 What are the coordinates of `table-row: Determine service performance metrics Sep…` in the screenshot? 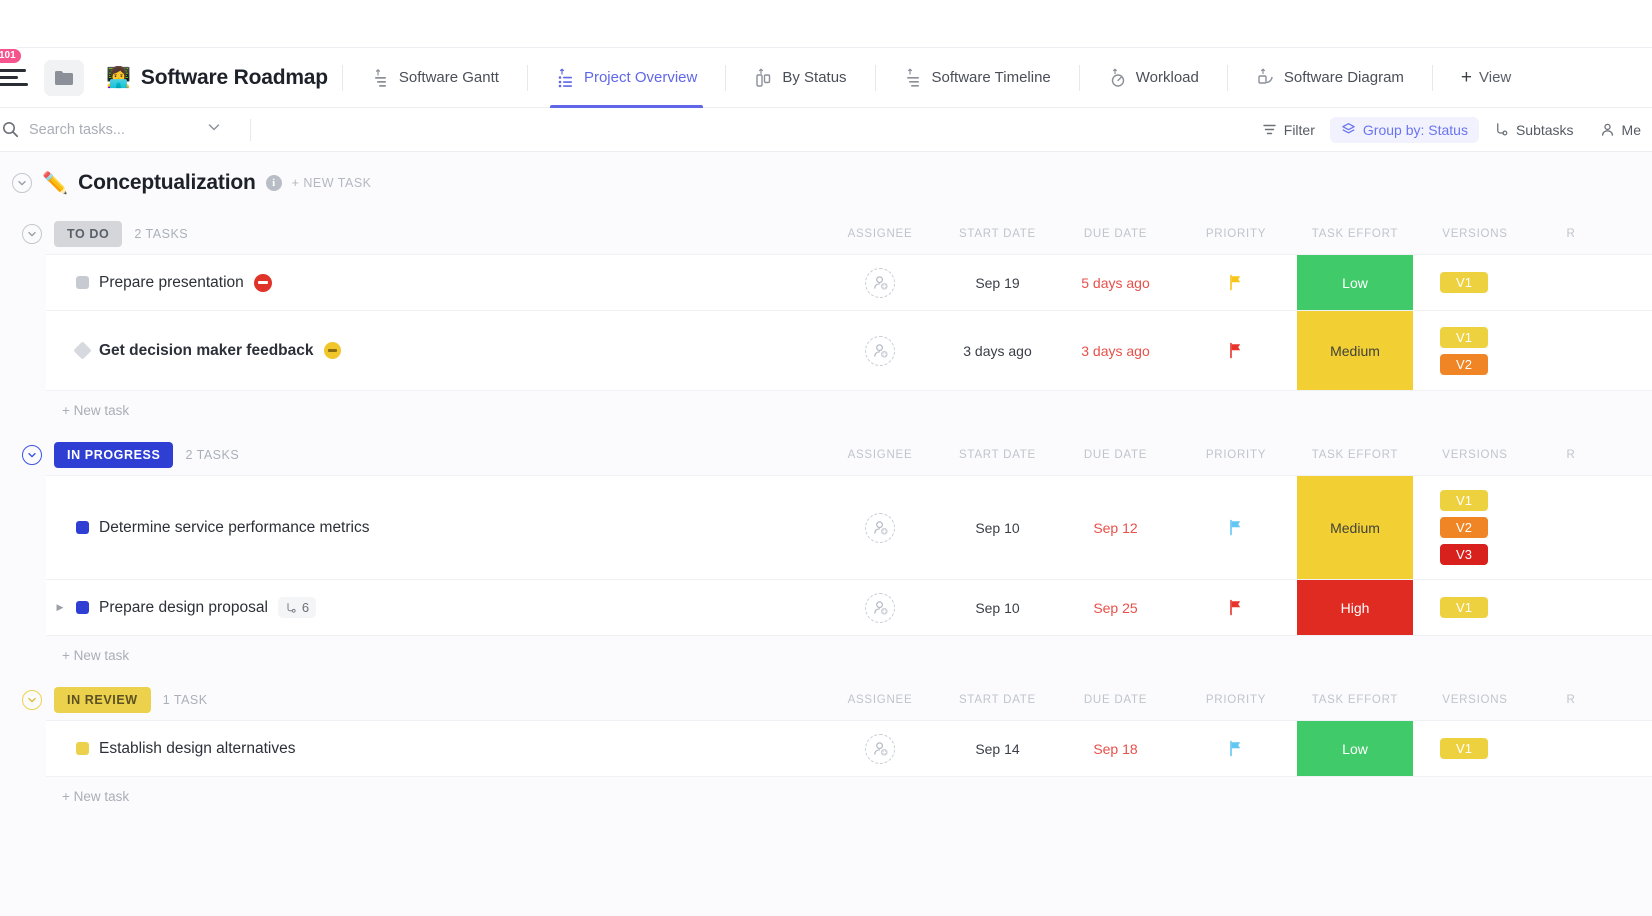 It's located at (849, 528).